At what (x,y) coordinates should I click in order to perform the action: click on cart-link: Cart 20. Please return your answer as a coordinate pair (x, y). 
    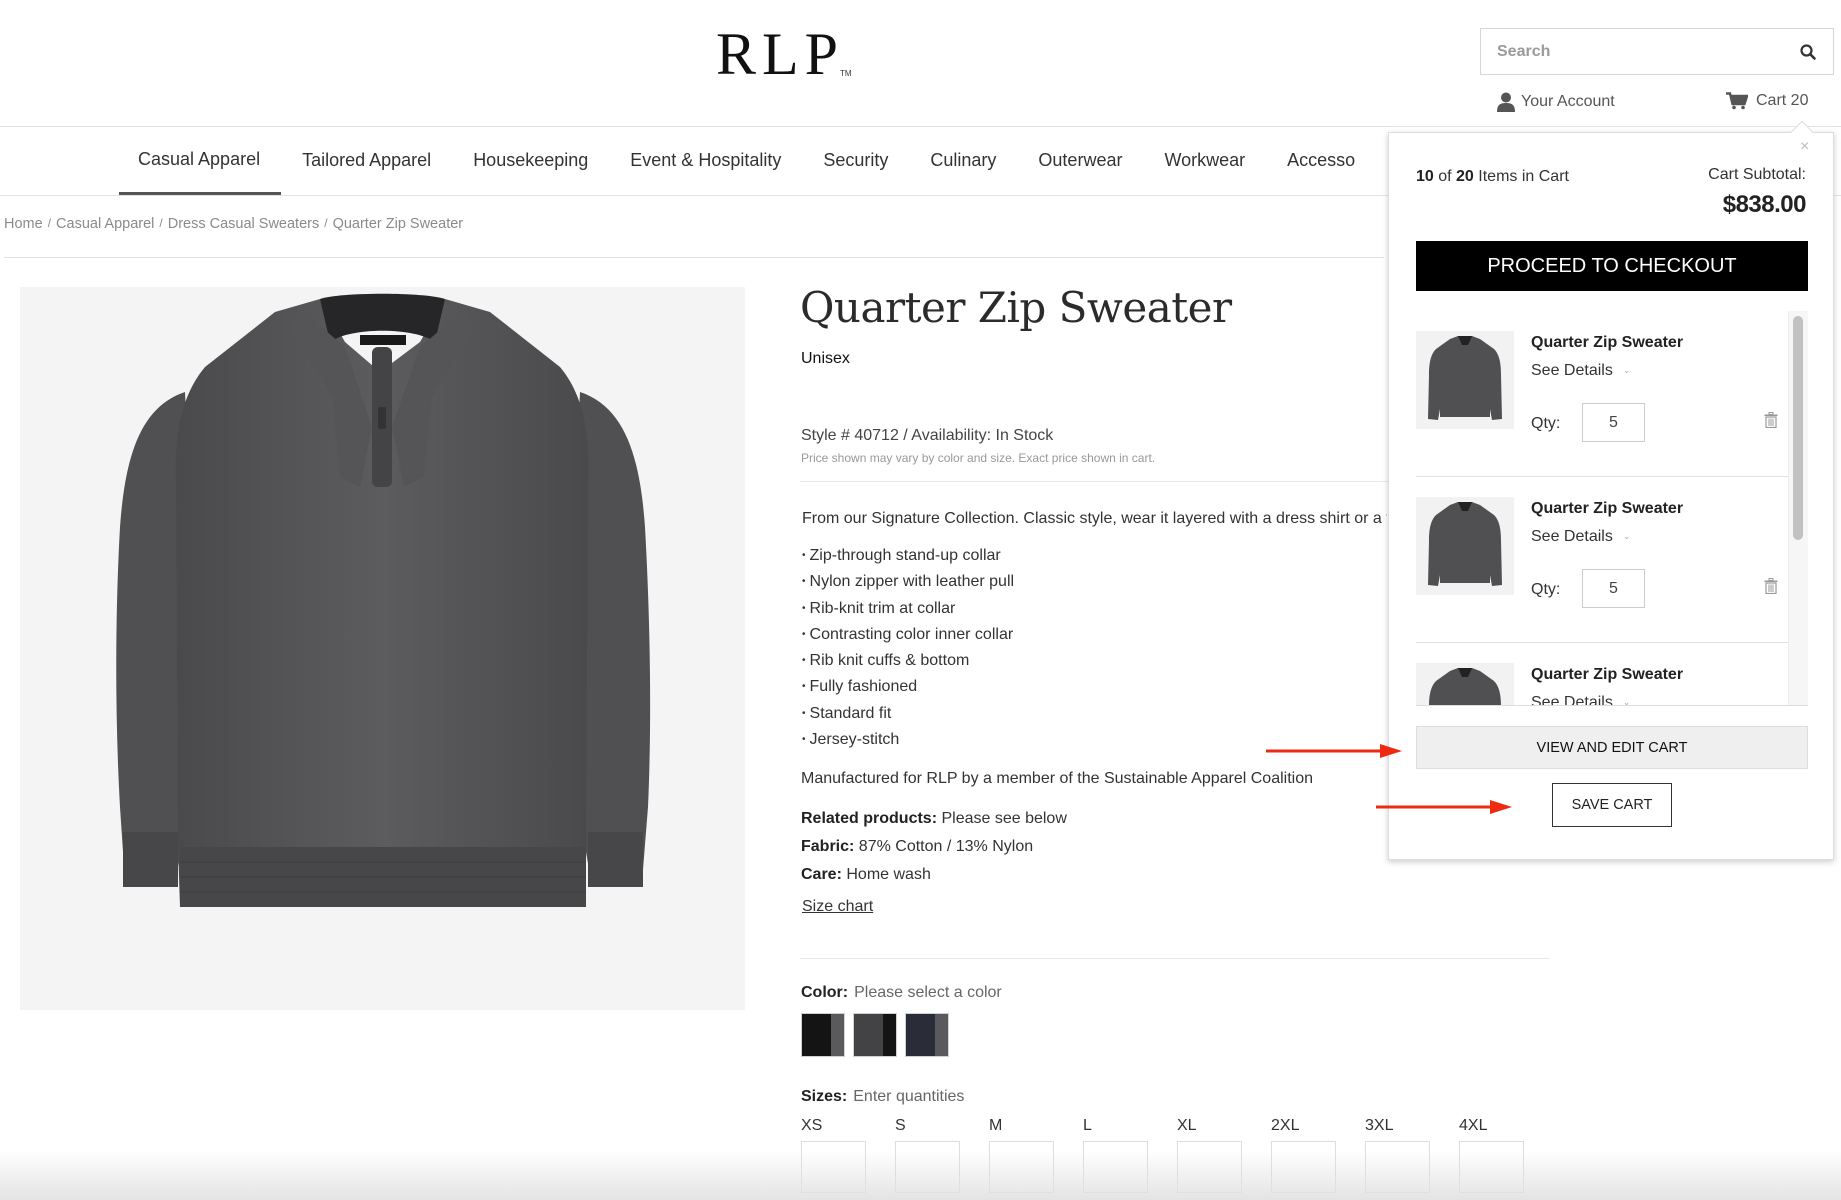
    Looking at the image, I should click on (1767, 101).